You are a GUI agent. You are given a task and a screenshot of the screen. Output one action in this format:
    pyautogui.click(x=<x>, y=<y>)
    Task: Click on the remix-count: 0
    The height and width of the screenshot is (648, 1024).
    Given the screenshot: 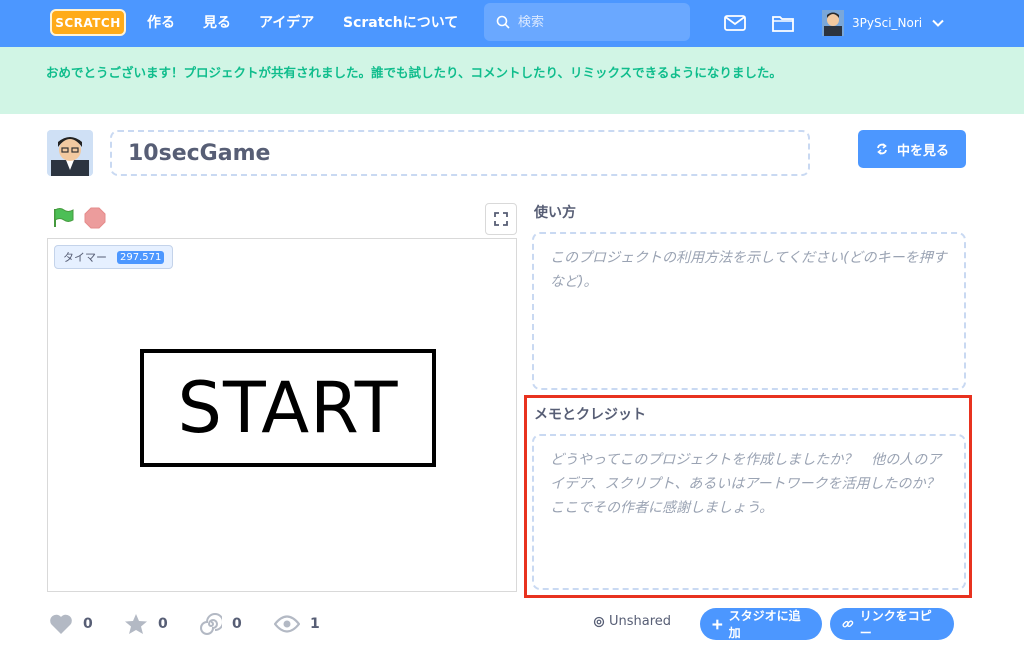 What is the action you would take?
    pyautogui.click(x=221, y=624)
    